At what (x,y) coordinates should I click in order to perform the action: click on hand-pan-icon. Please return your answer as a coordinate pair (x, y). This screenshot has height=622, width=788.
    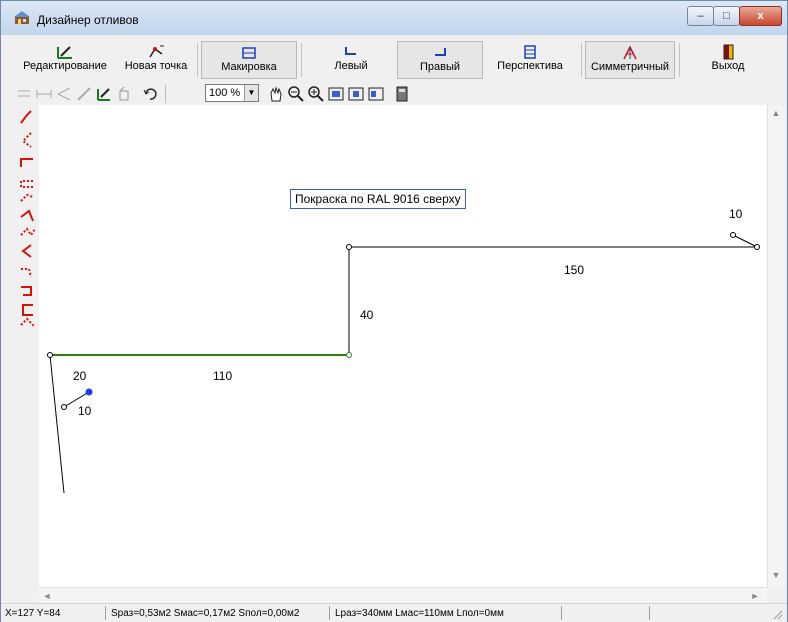
    Looking at the image, I should click on (276, 94).